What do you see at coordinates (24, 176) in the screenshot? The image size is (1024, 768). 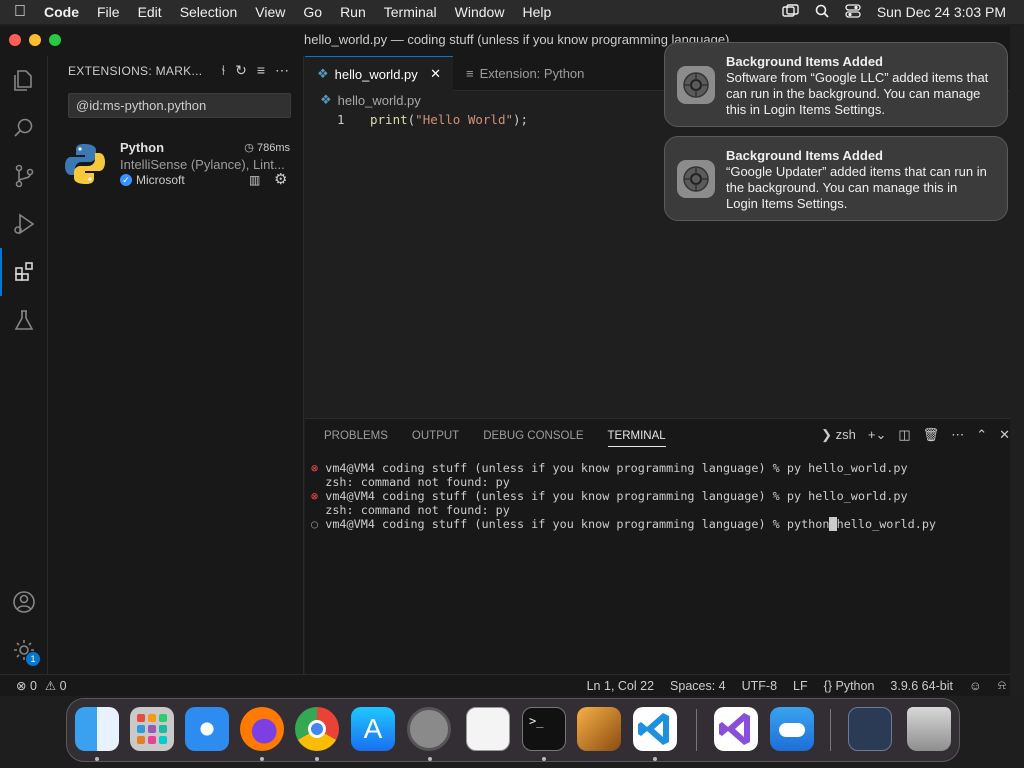 I see `source-control-icon` at bounding box center [24, 176].